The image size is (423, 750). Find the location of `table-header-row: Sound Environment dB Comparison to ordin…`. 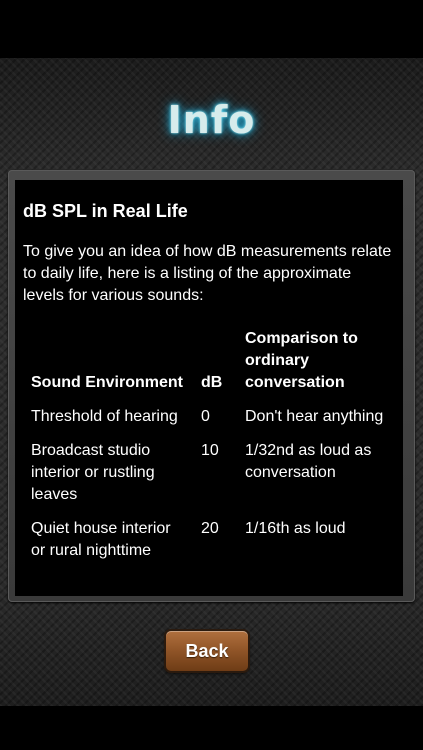

table-header-row: Sound Environment dB Comparison to ordin… is located at coordinates (213, 367).